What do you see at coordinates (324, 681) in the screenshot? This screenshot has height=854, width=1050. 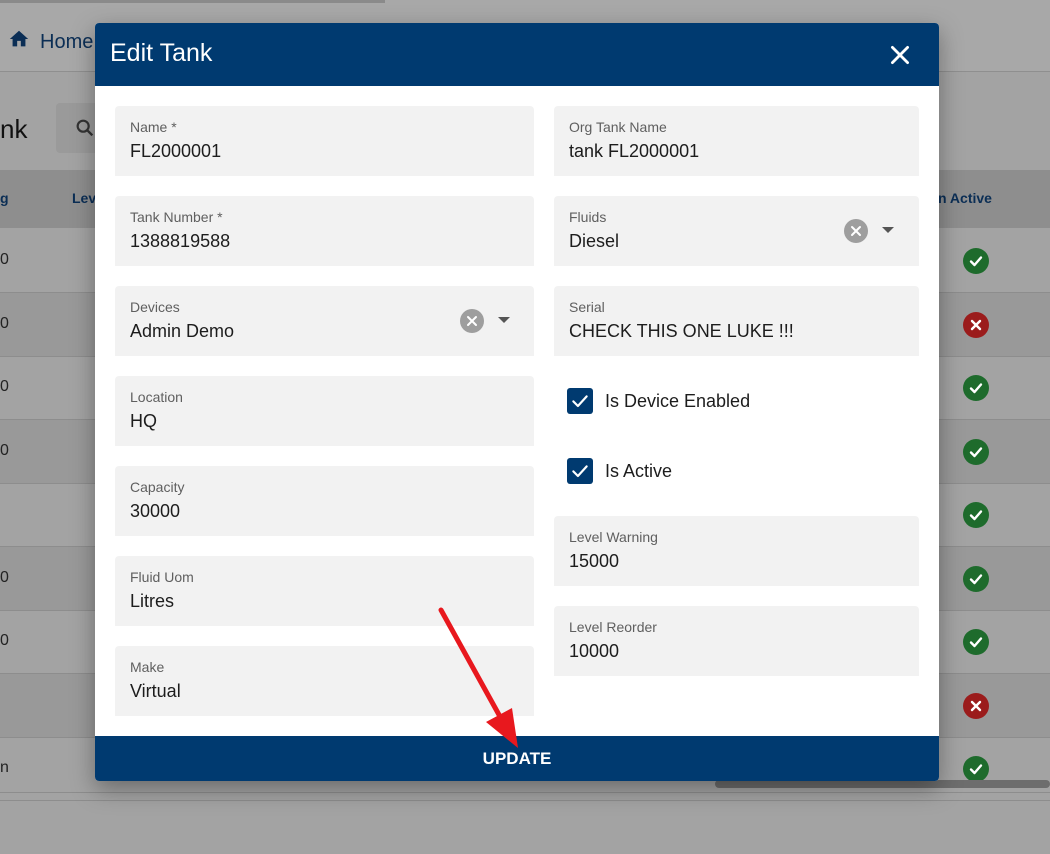 I see `make-field: Make Virtual` at bounding box center [324, 681].